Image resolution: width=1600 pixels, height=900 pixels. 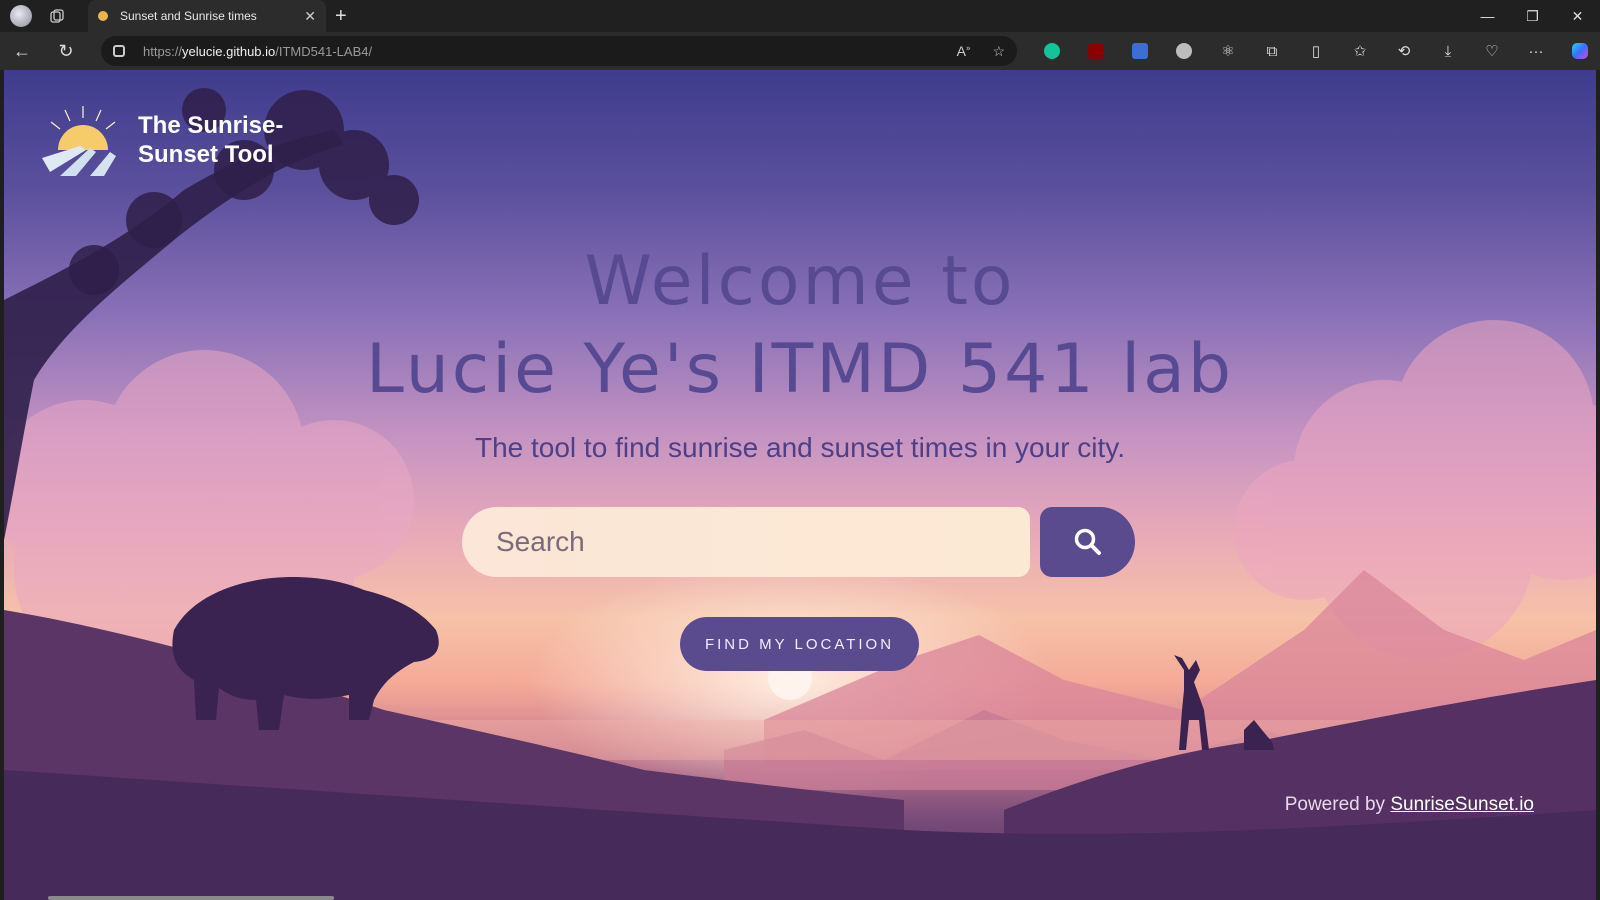 I want to click on powered-link: SunriseSunset.io, so click(x=1462, y=804).